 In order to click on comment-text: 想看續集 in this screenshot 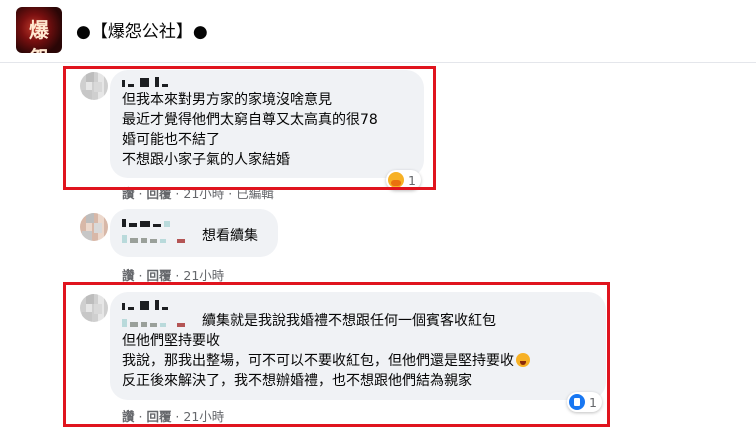, I will do `click(230, 236)`.